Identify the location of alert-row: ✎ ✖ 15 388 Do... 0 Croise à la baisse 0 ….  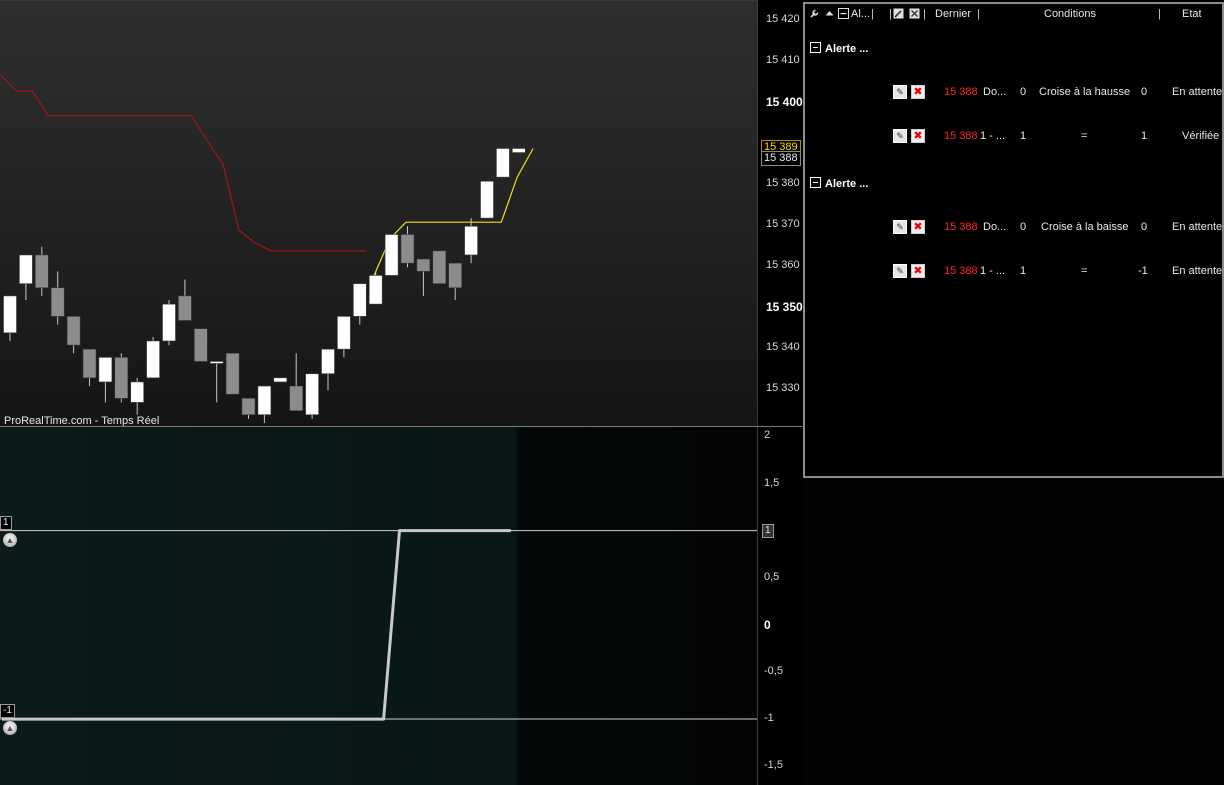
(1013, 228).